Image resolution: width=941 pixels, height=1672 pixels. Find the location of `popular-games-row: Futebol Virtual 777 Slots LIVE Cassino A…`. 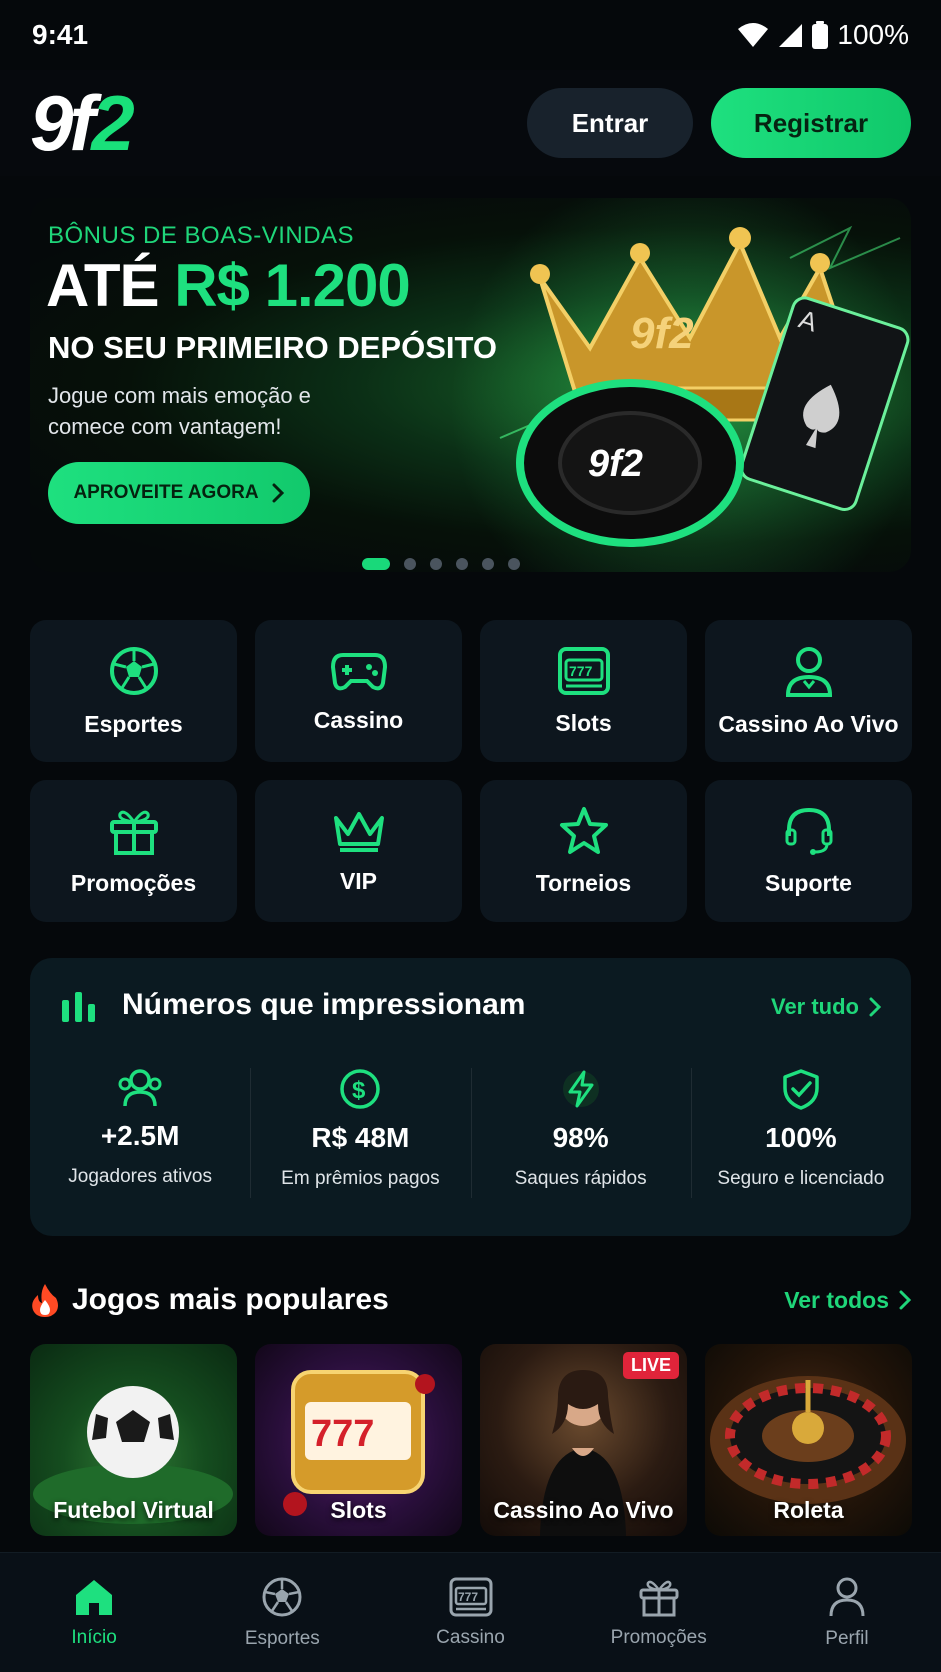

popular-games-row: Futebol Virtual 777 Slots LIVE Cassino A… is located at coordinates (471, 1440).